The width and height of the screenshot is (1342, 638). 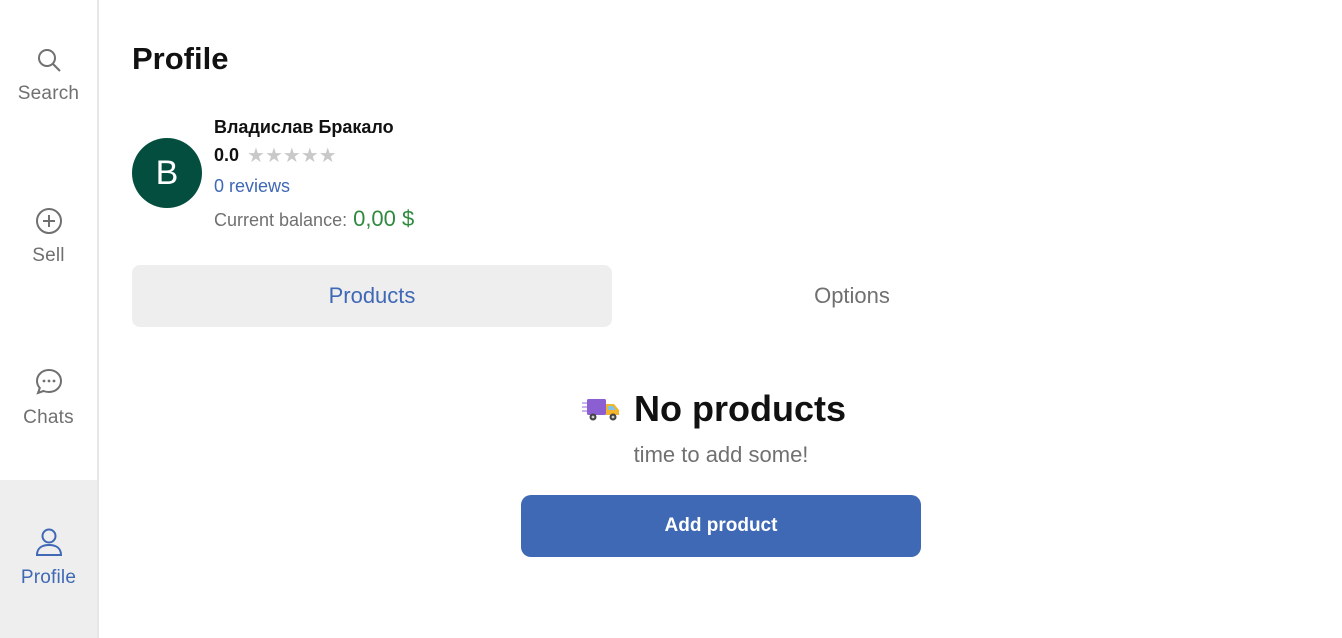 I want to click on add-product-button: Add product, so click(x=721, y=526).